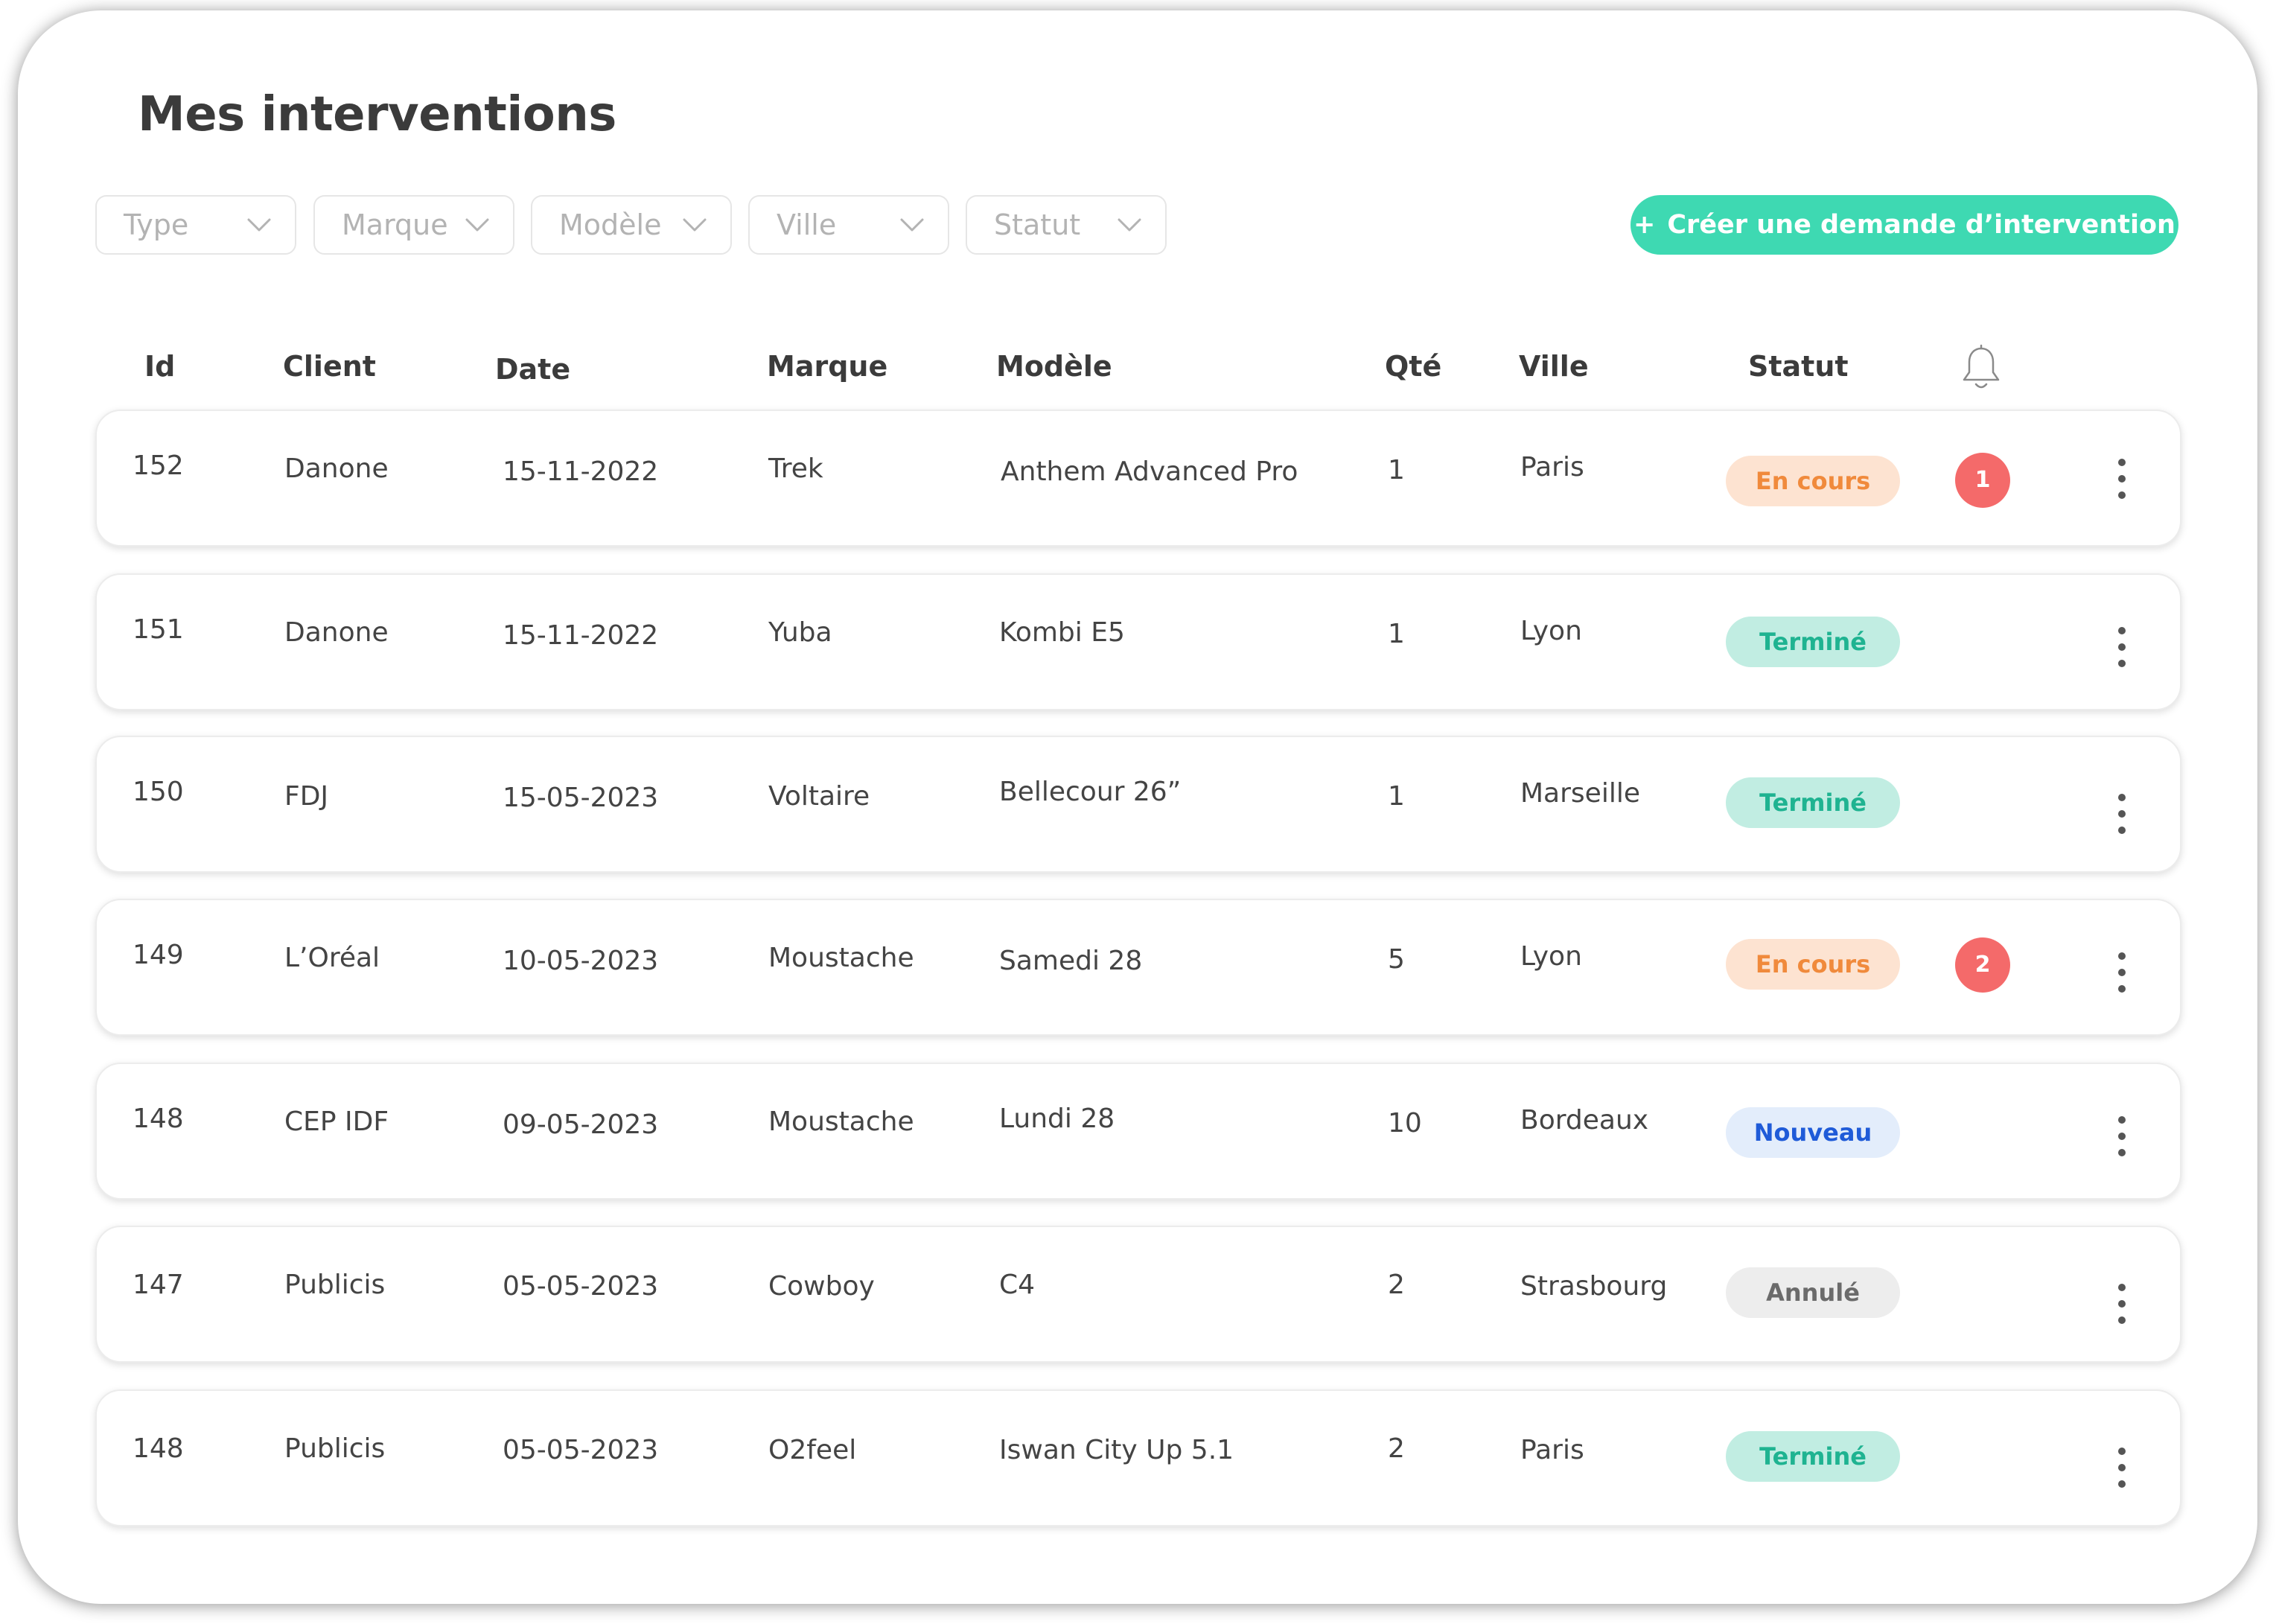  What do you see at coordinates (581, 798) in the screenshot?
I see `cell-date: 15-05-2023` at bounding box center [581, 798].